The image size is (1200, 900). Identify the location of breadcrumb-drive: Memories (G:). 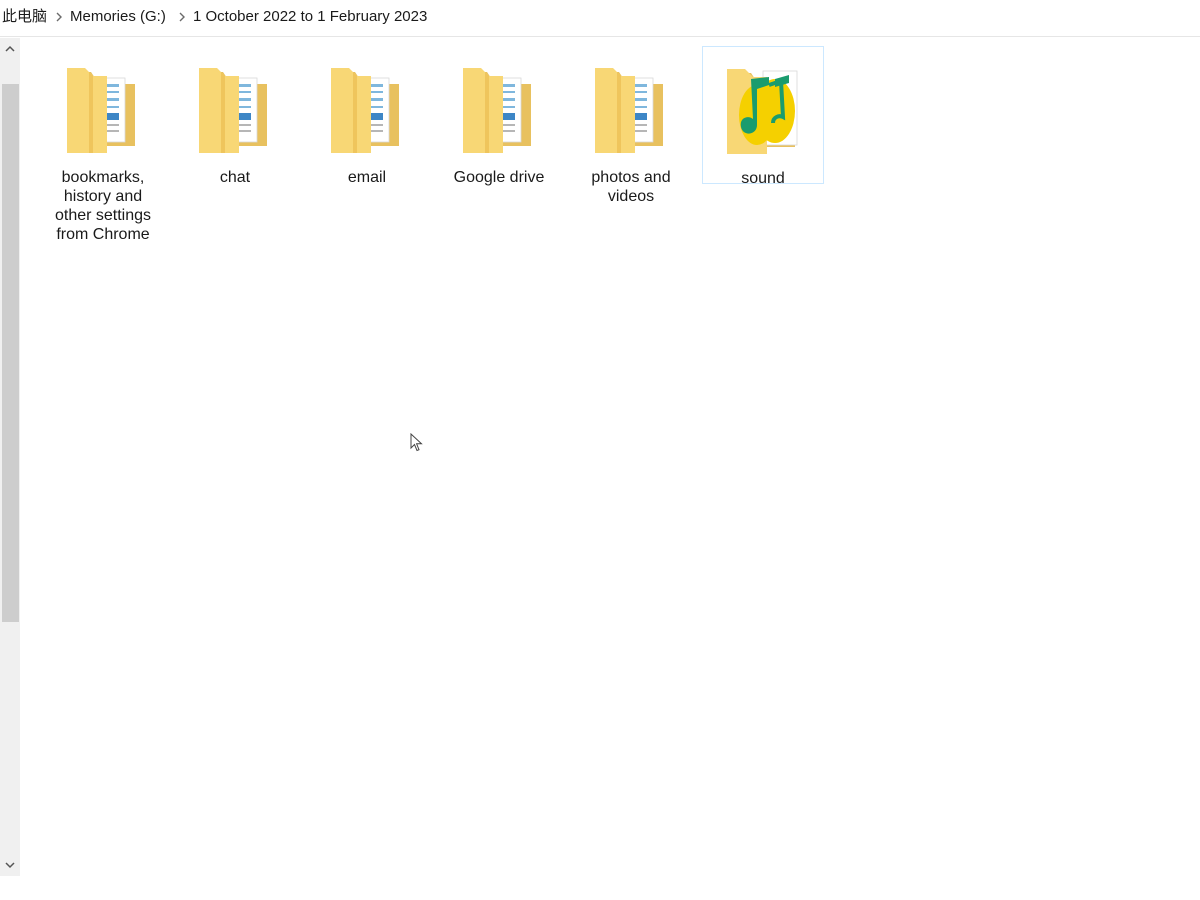
(118, 17).